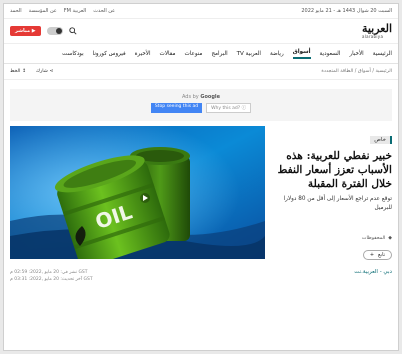 The height and width of the screenshot is (354, 402). I want to click on site-logo: العربية alarabiya, so click(377, 31).